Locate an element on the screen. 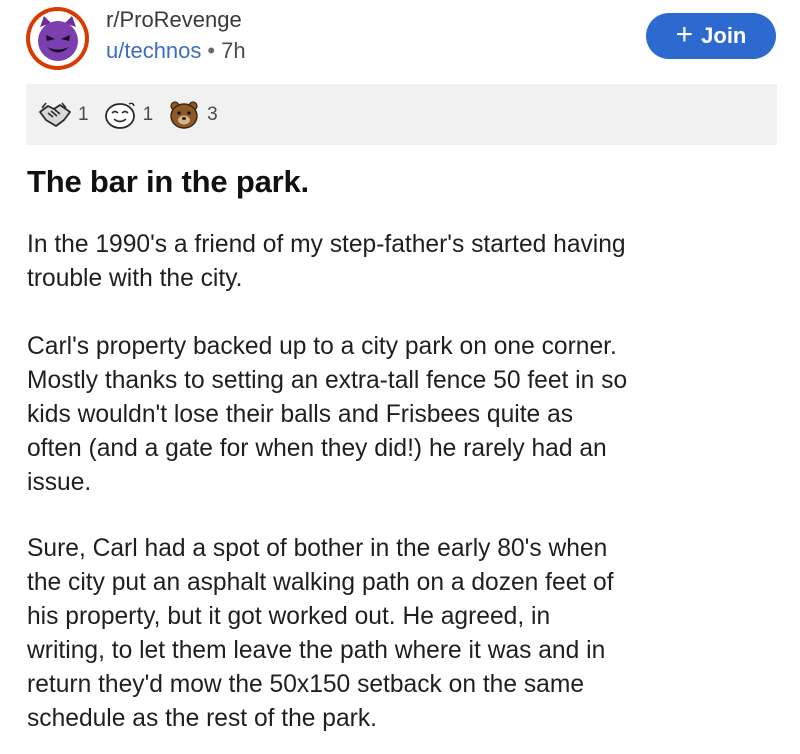  bear-award-icon is located at coordinates (184, 114).